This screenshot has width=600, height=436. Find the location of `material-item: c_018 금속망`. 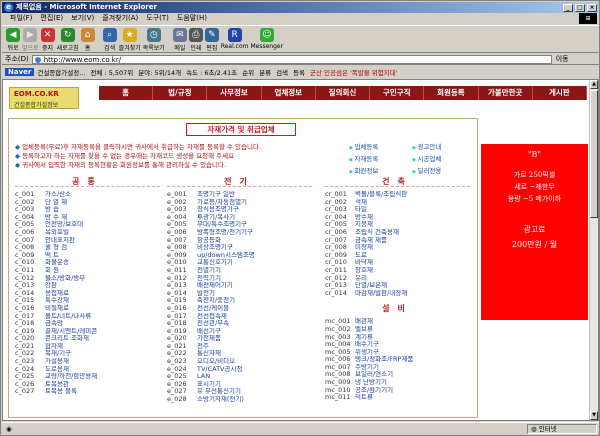

material-item: c_018 금속망 is located at coordinates (87, 324).